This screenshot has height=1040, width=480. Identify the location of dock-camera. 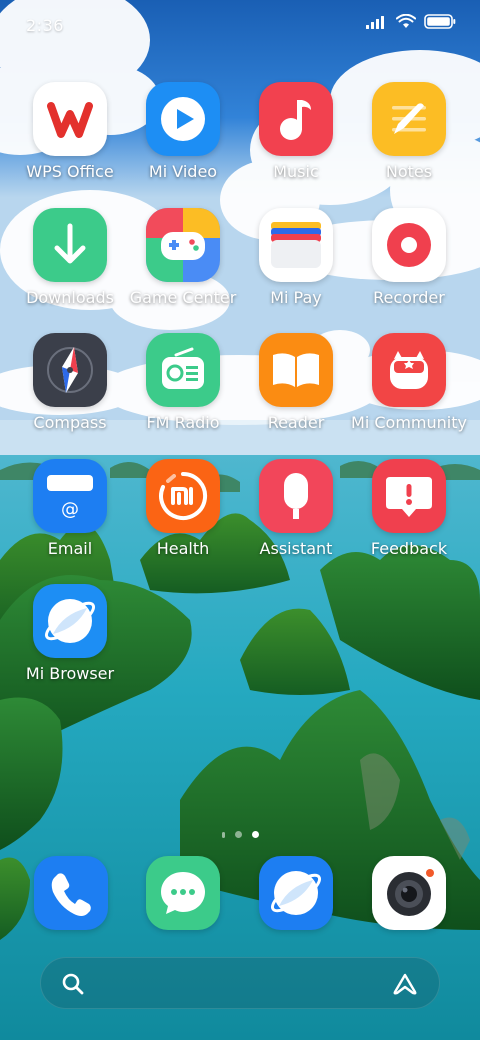
(409, 893).